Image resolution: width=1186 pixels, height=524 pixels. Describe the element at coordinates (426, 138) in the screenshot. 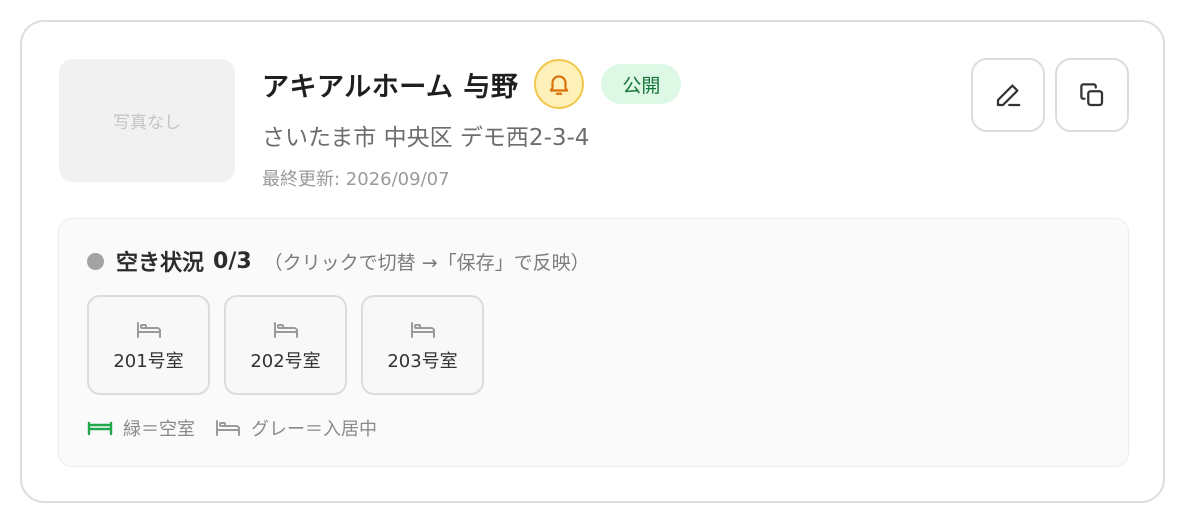

I see `property-address: さいたま市 中央区 デモ西2-3-4` at that location.